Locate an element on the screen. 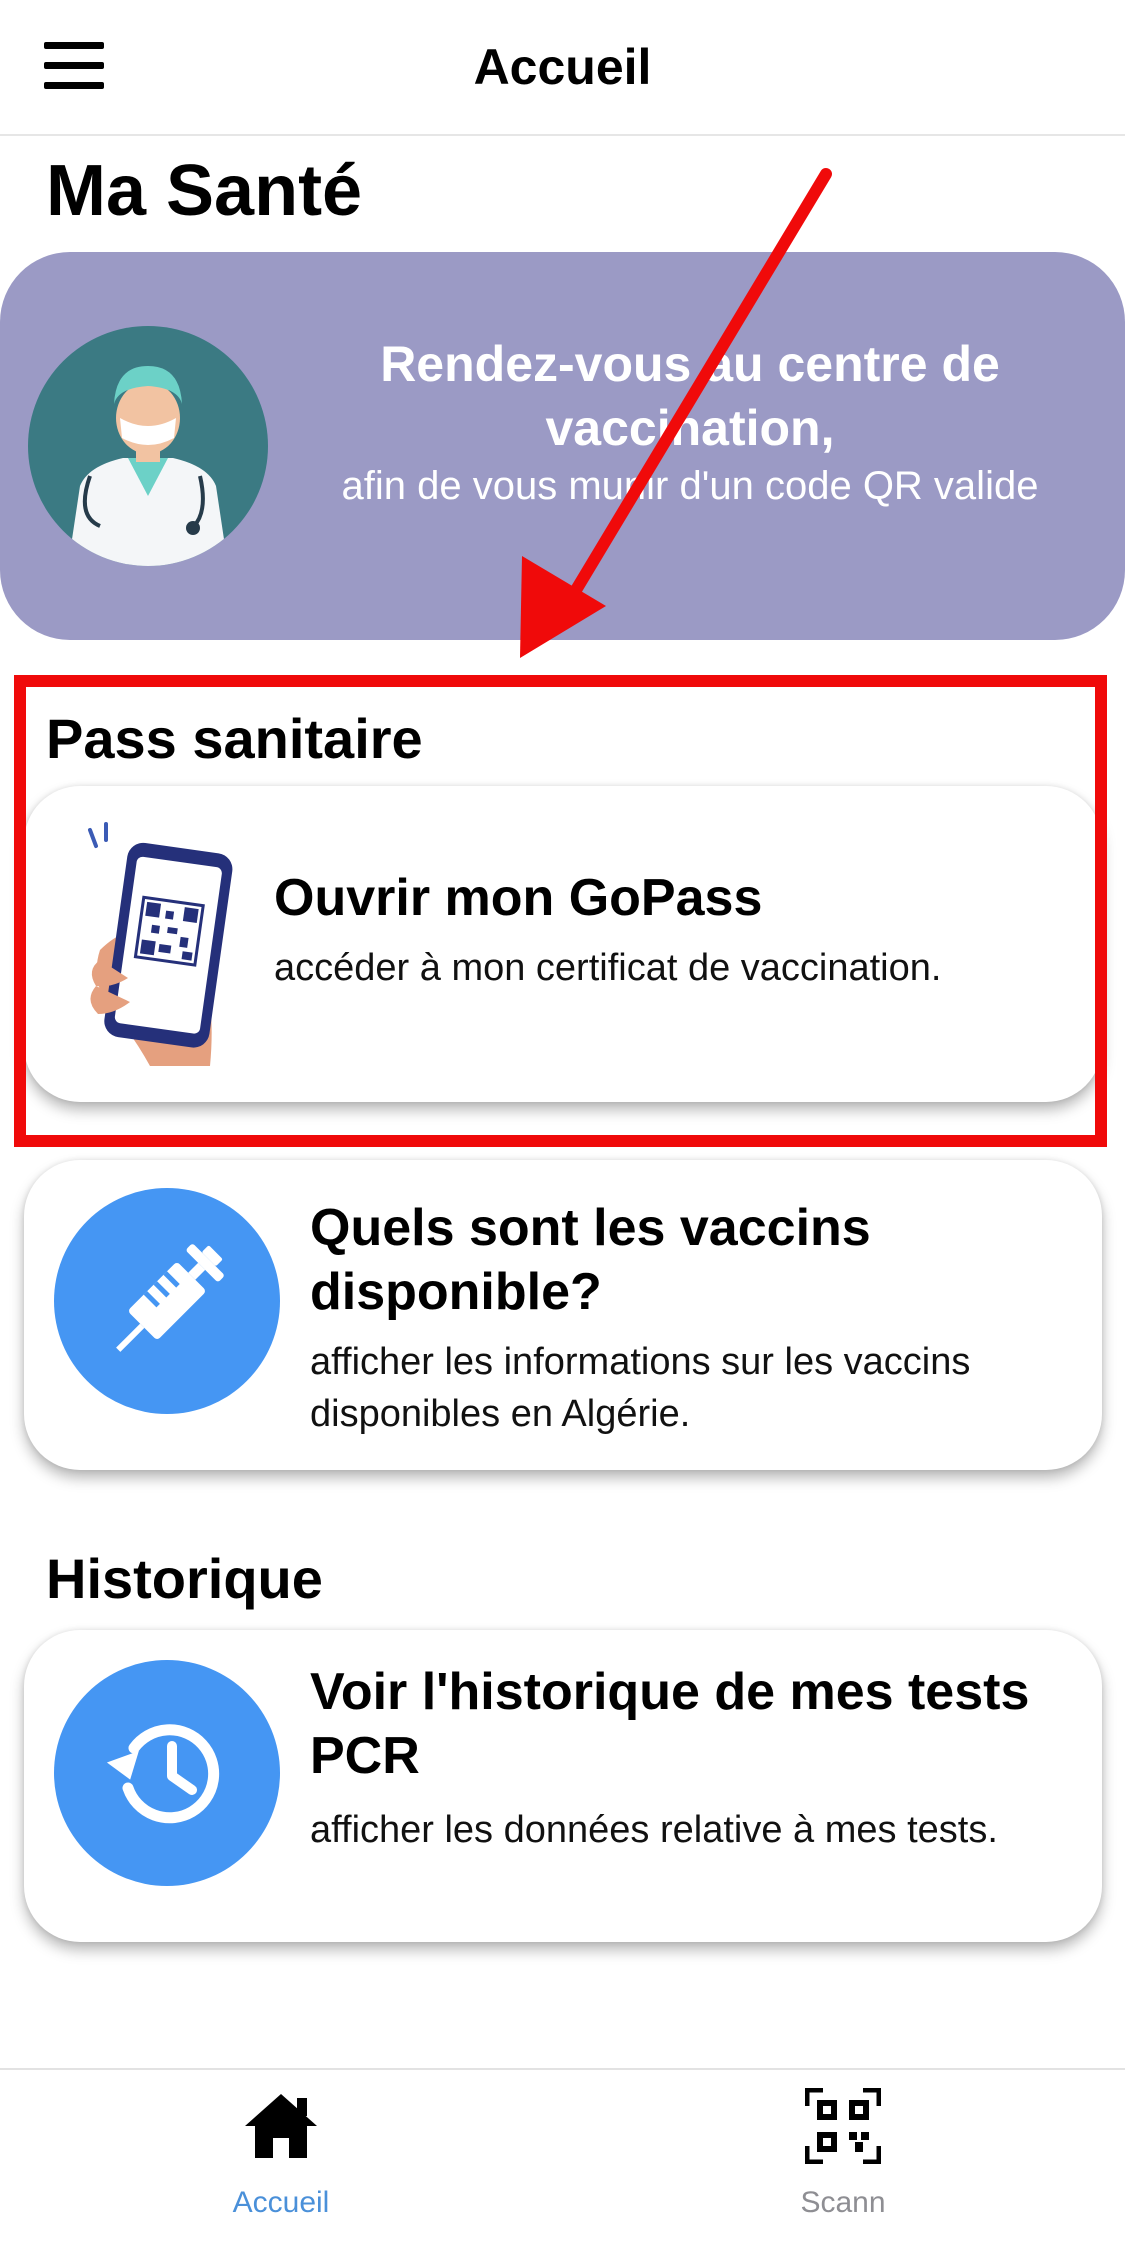  doctor-avatar-icon is located at coordinates (148, 446).